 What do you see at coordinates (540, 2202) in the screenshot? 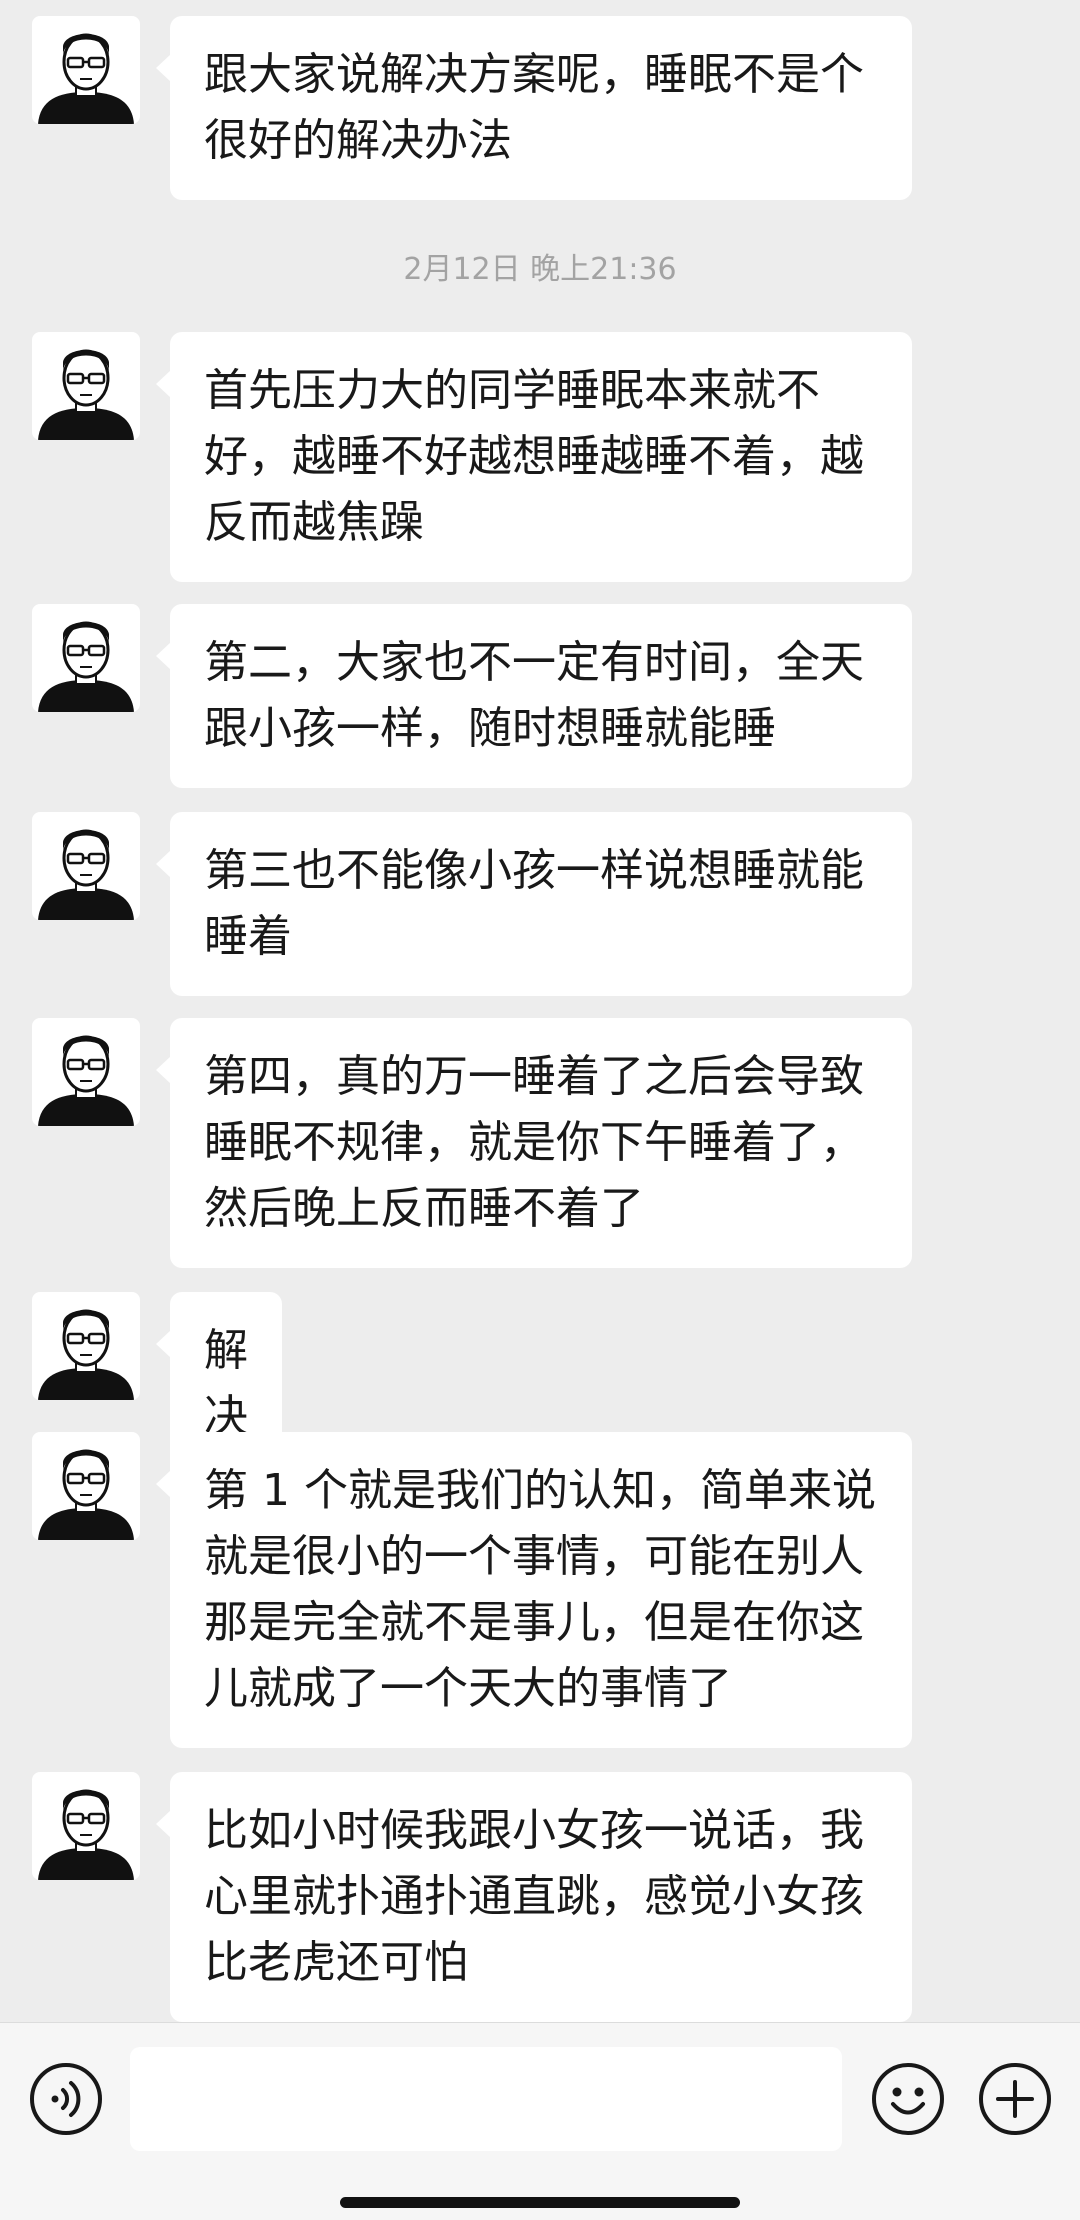
I see `home-indicator` at bounding box center [540, 2202].